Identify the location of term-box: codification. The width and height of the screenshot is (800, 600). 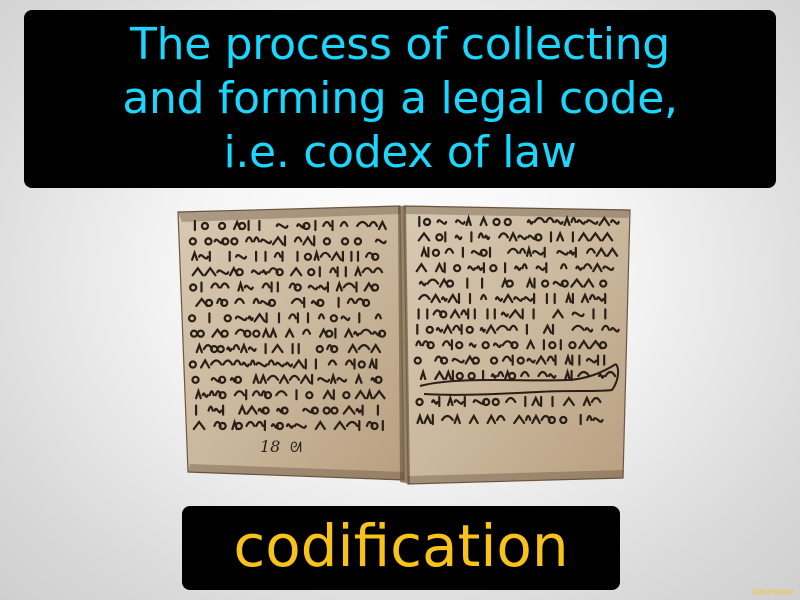
(401, 548).